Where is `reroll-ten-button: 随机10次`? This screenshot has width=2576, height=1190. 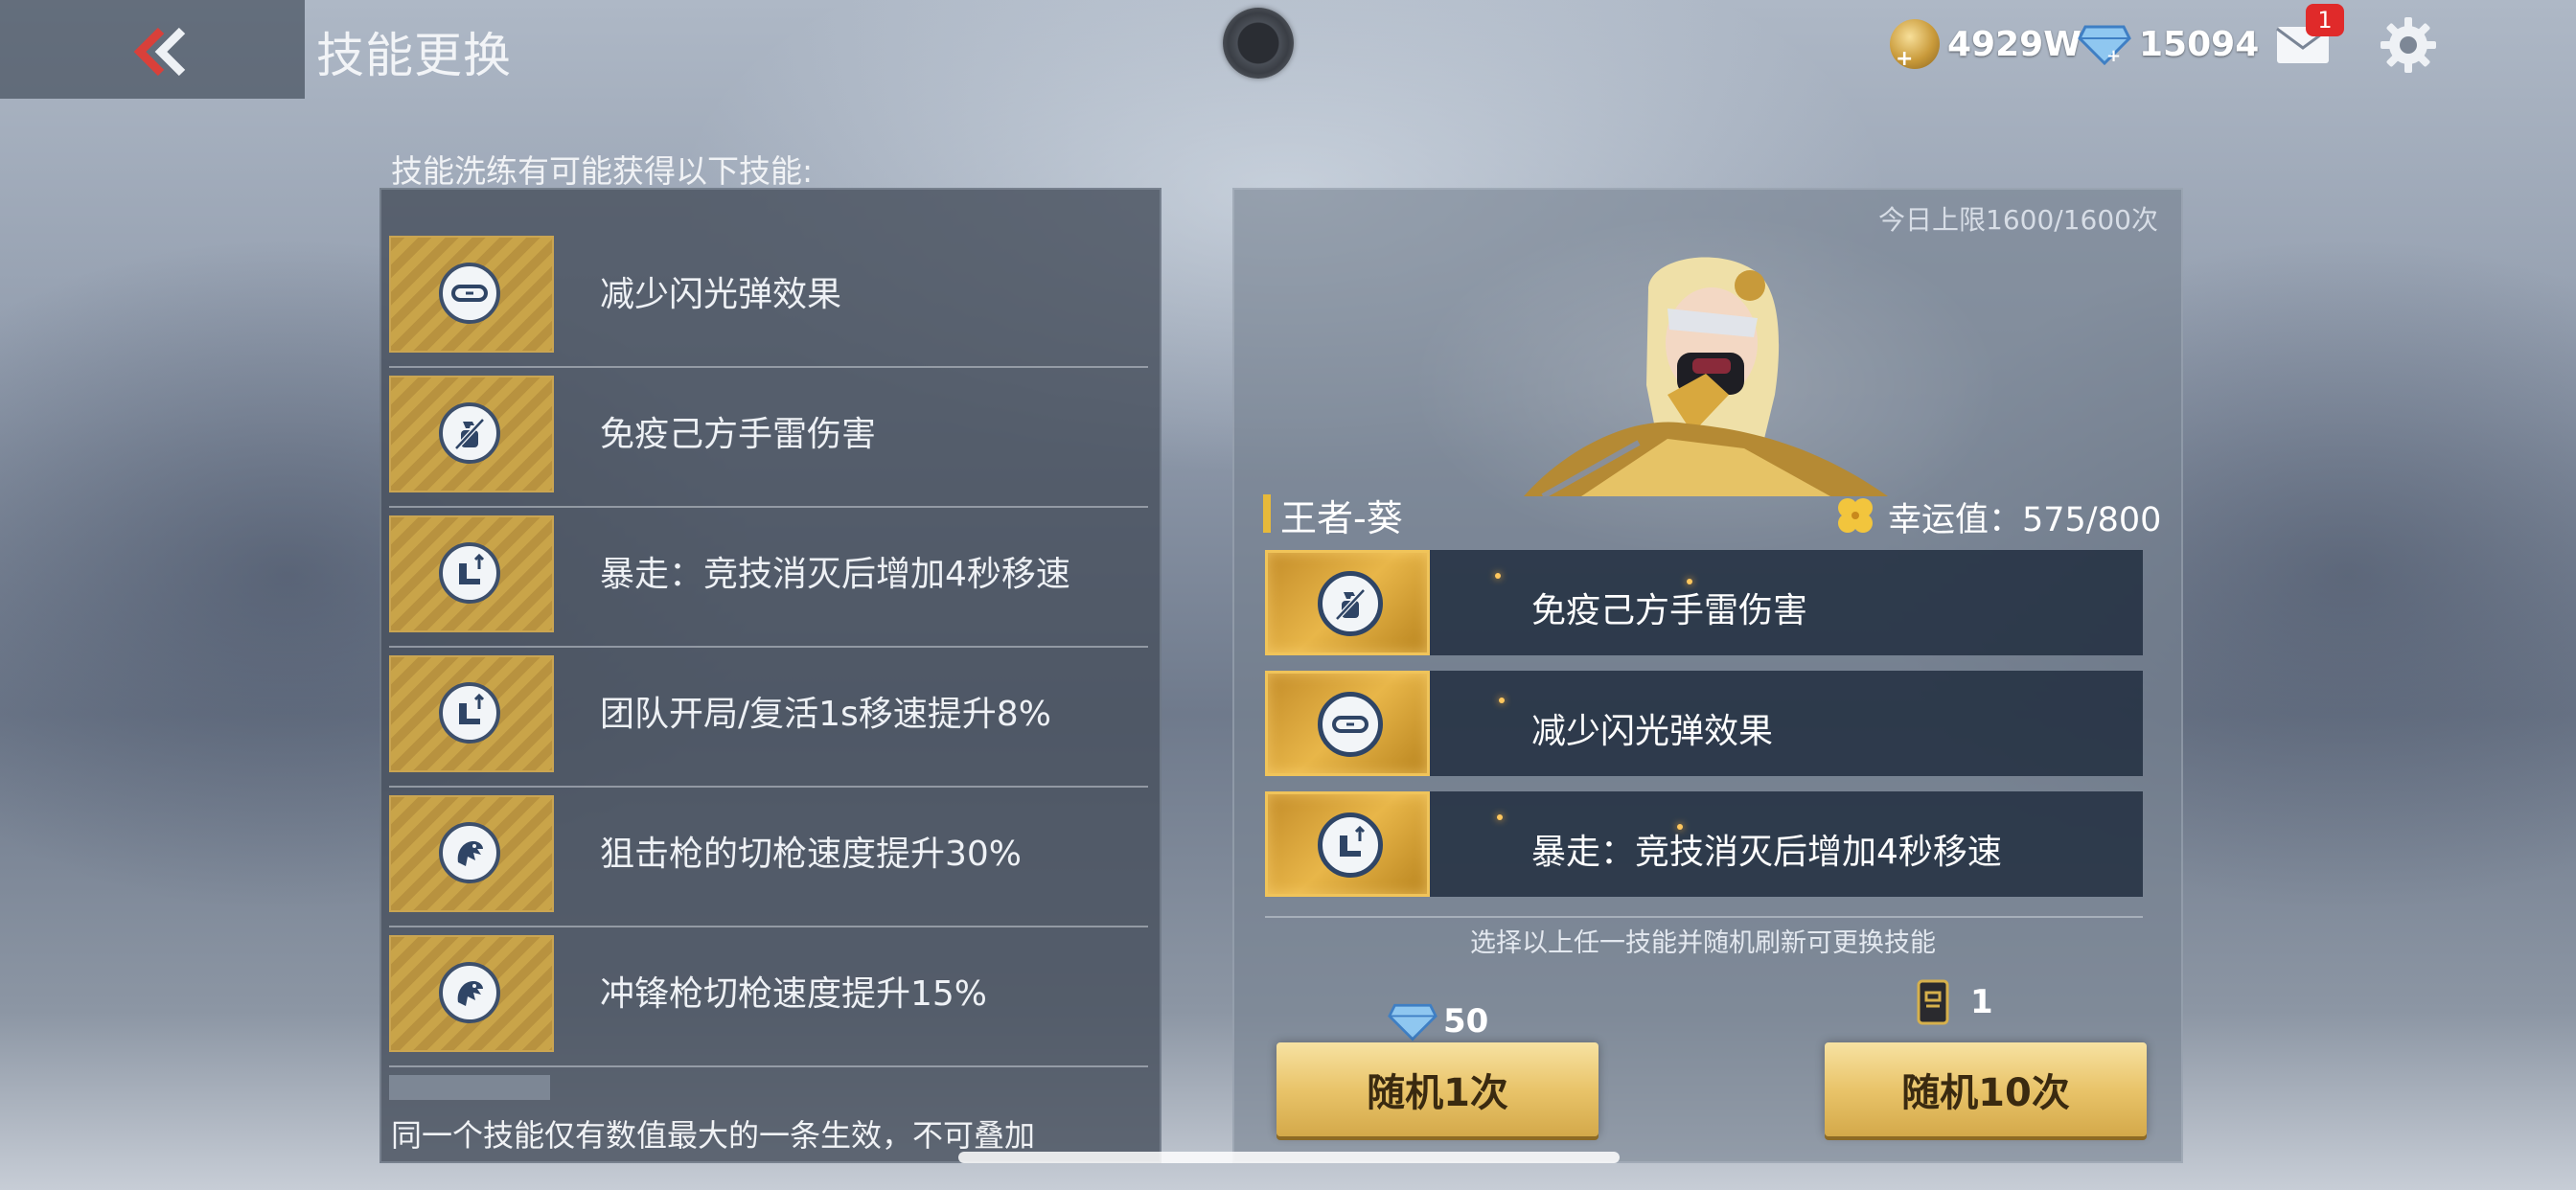
reroll-ten-button: 随机10次 is located at coordinates (1986, 1089).